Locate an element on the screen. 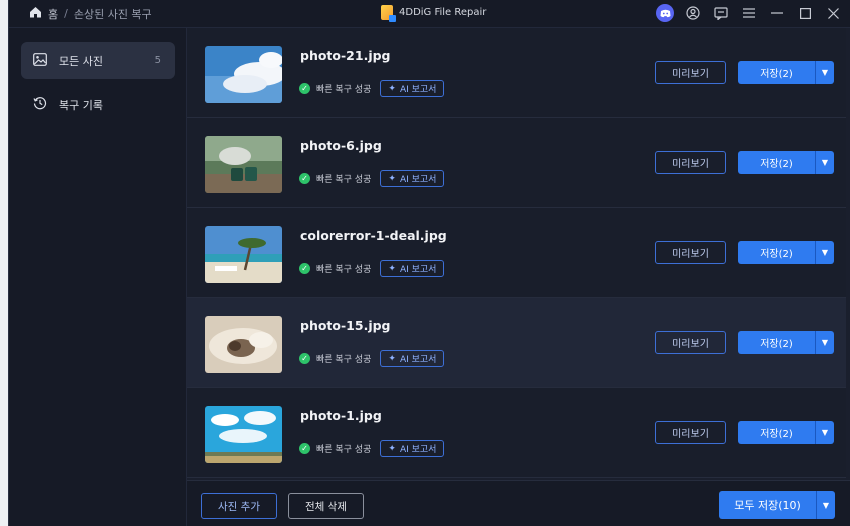 Image resolution: width=850 pixels, height=526 pixels. scrollbar is located at coordinates (848, 254).